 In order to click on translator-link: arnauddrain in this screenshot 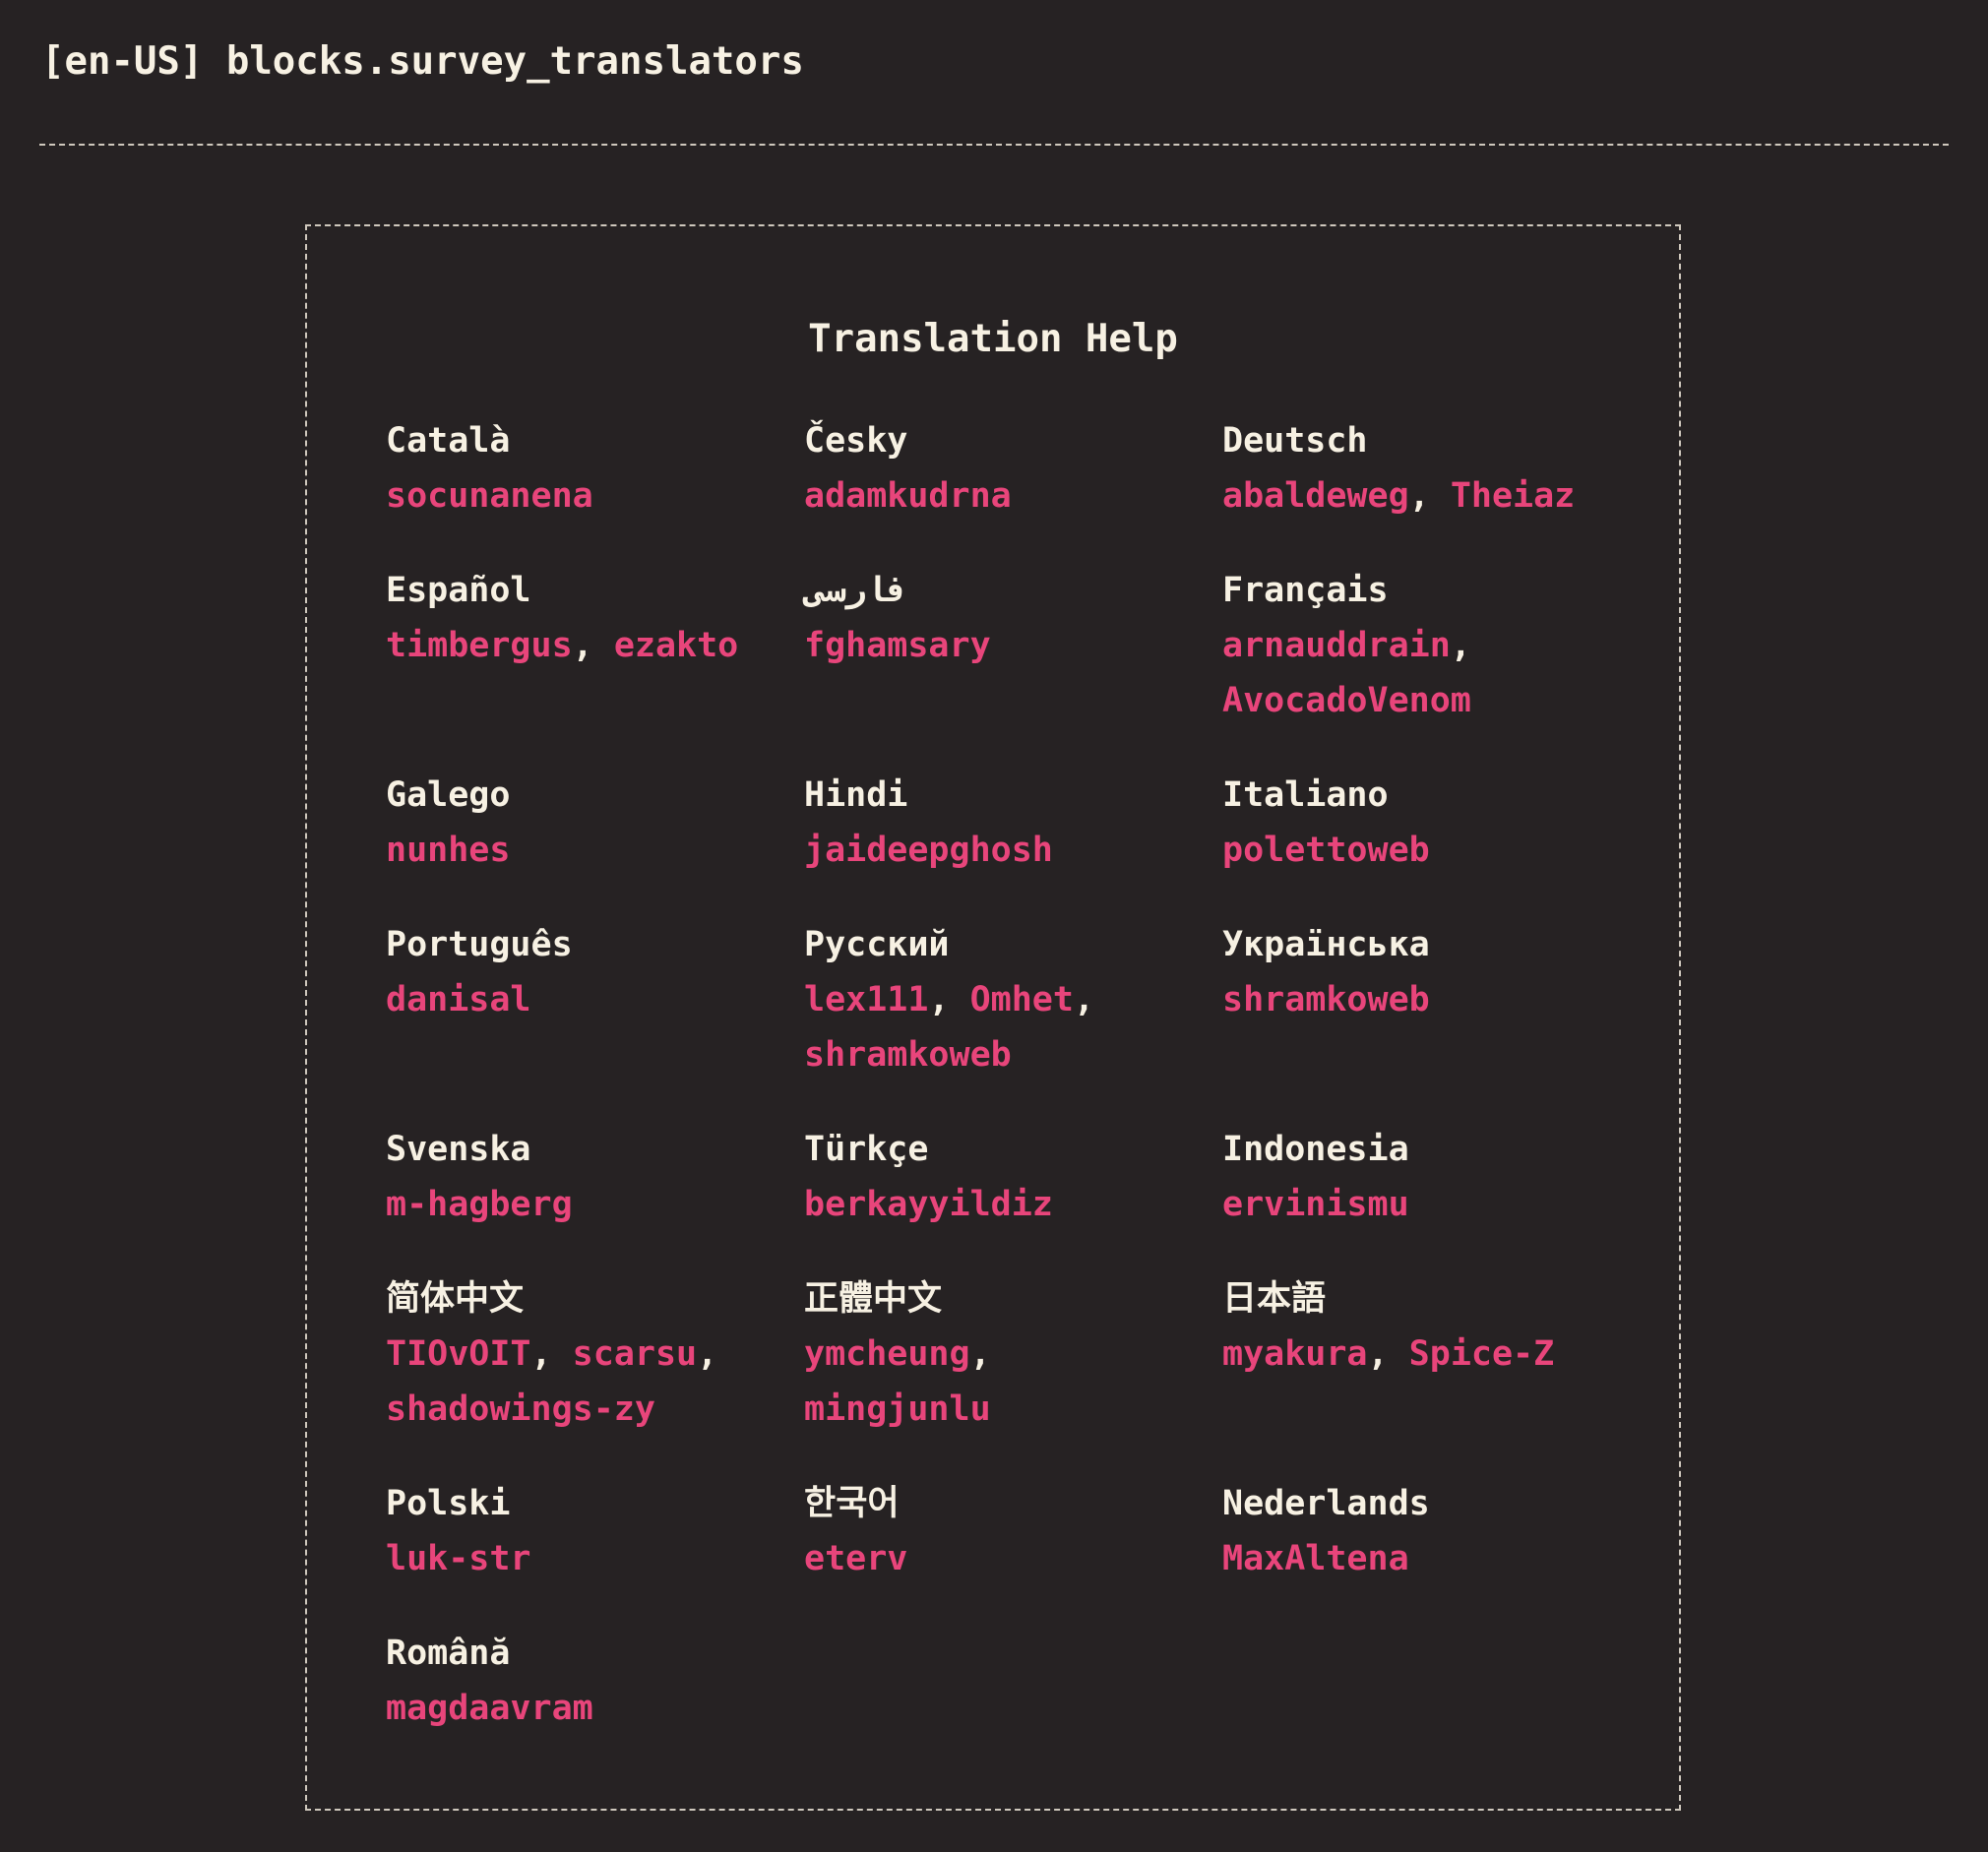, I will do `click(1337, 645)`.